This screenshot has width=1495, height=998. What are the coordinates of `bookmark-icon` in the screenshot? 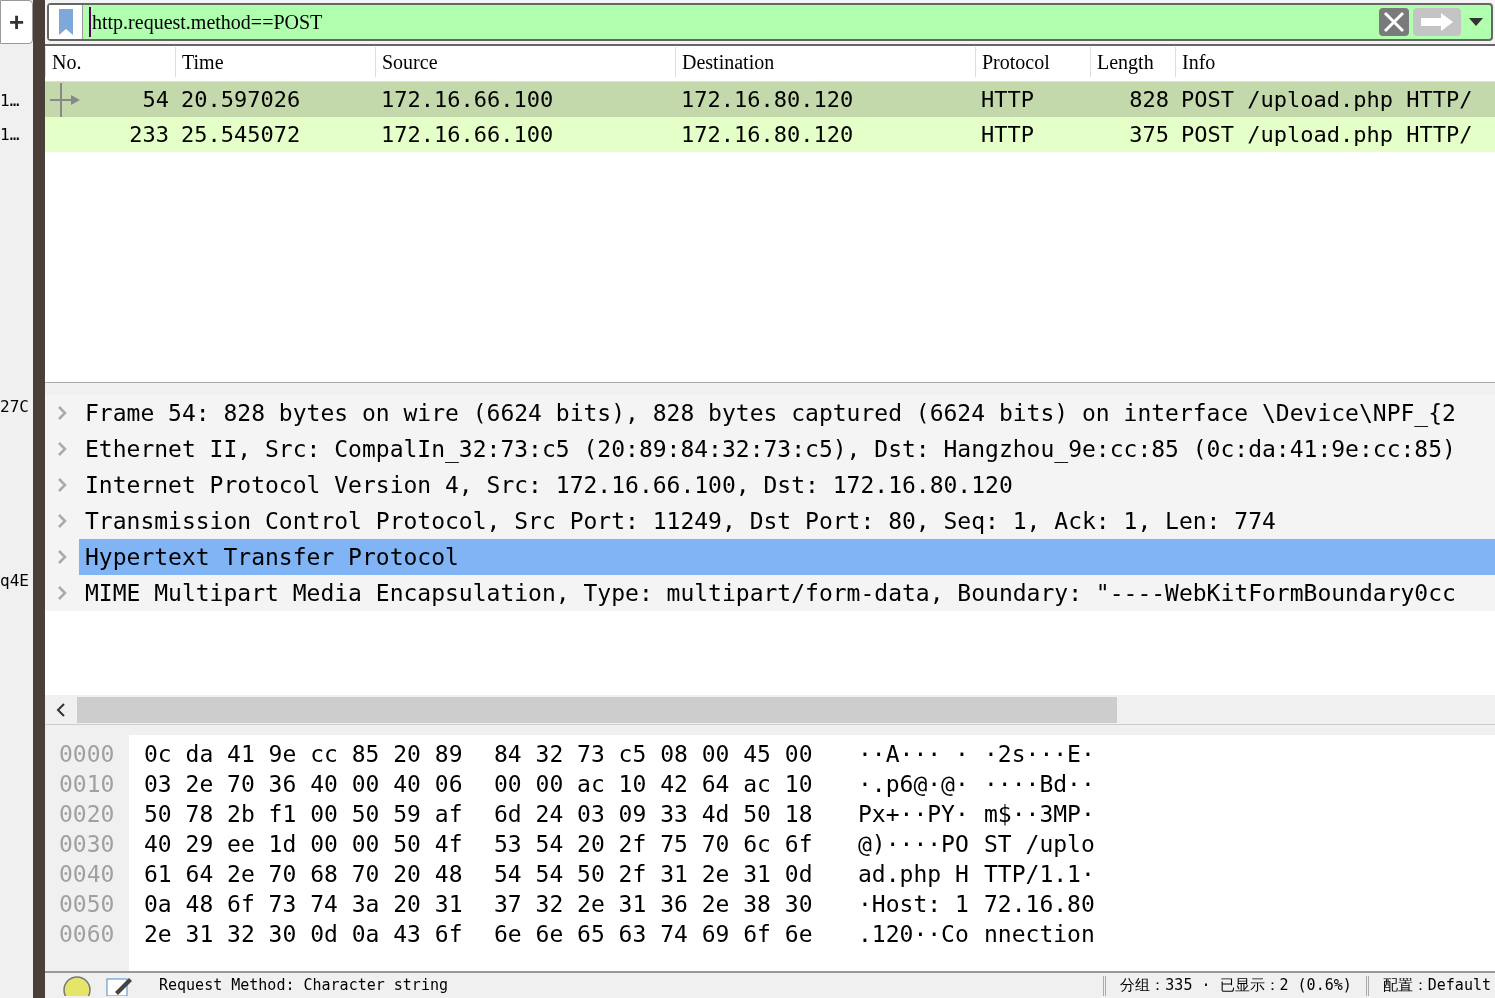 It's located at (65, 22).